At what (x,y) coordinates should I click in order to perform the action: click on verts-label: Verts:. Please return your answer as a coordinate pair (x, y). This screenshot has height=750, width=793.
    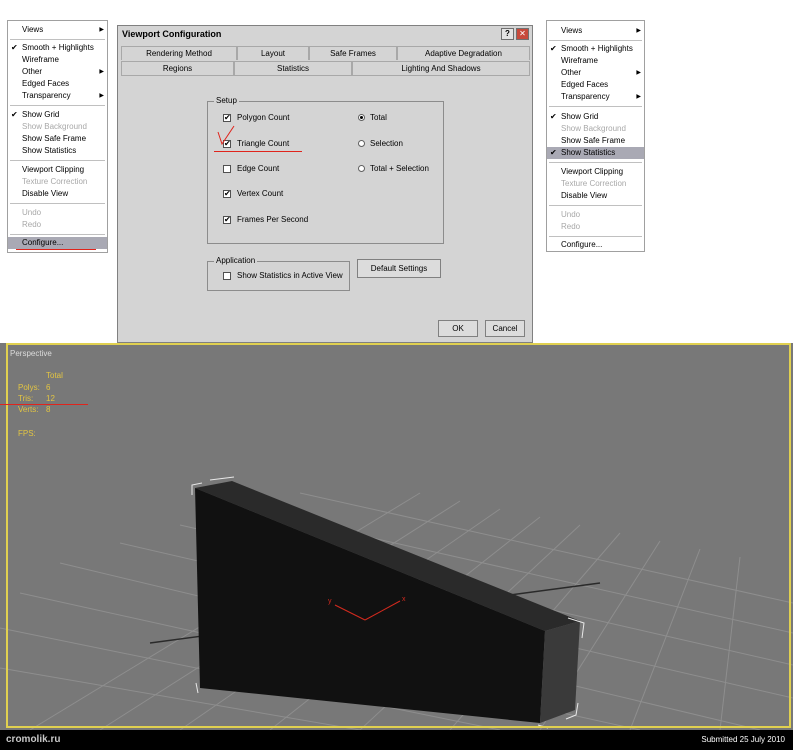
    Looking at the image, I should click on (28, 409).